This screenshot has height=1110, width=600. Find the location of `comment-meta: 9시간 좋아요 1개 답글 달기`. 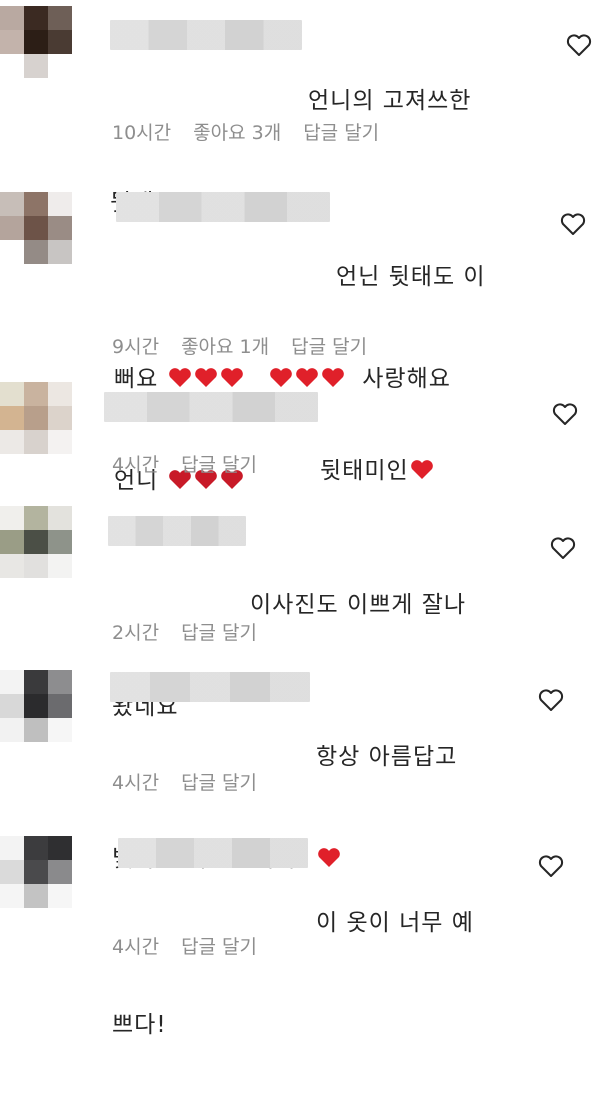

comment-meta: 9시간 좋아요 1개 답글 달기 is located at coordinates (250, 345).